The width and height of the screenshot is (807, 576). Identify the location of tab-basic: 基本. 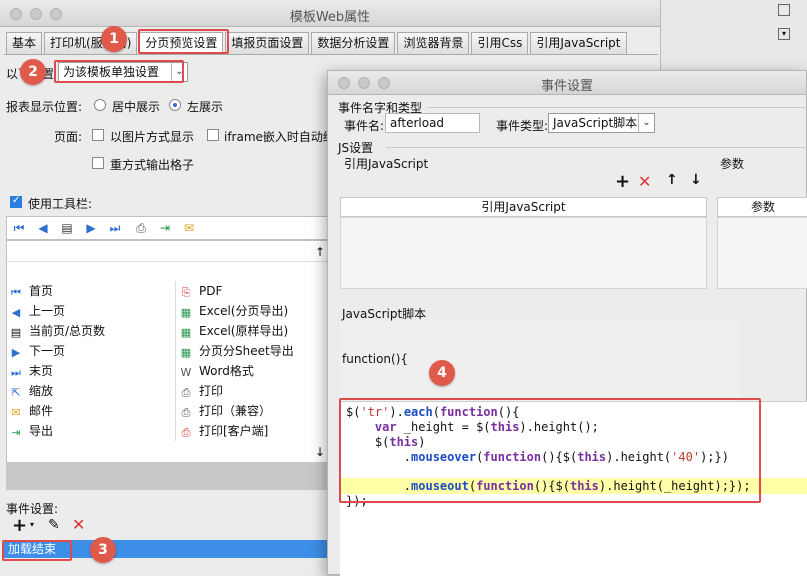
(24, 43).